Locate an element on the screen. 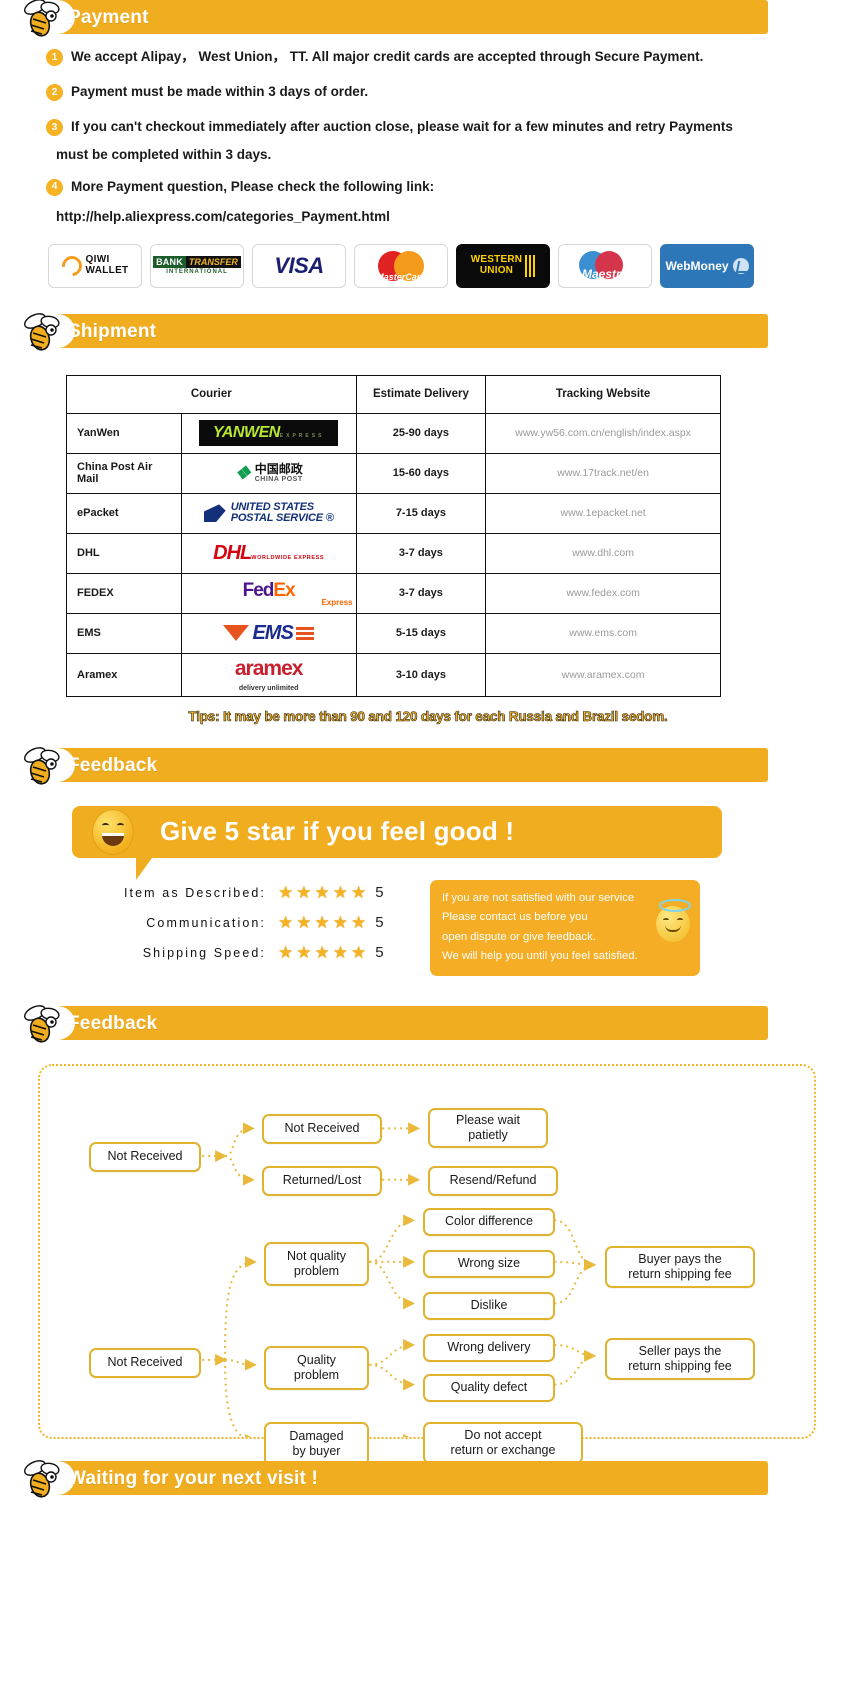 This screenshot has height=1691, width=850. maestro-text: Maestro is located at coordinates (604, 273).